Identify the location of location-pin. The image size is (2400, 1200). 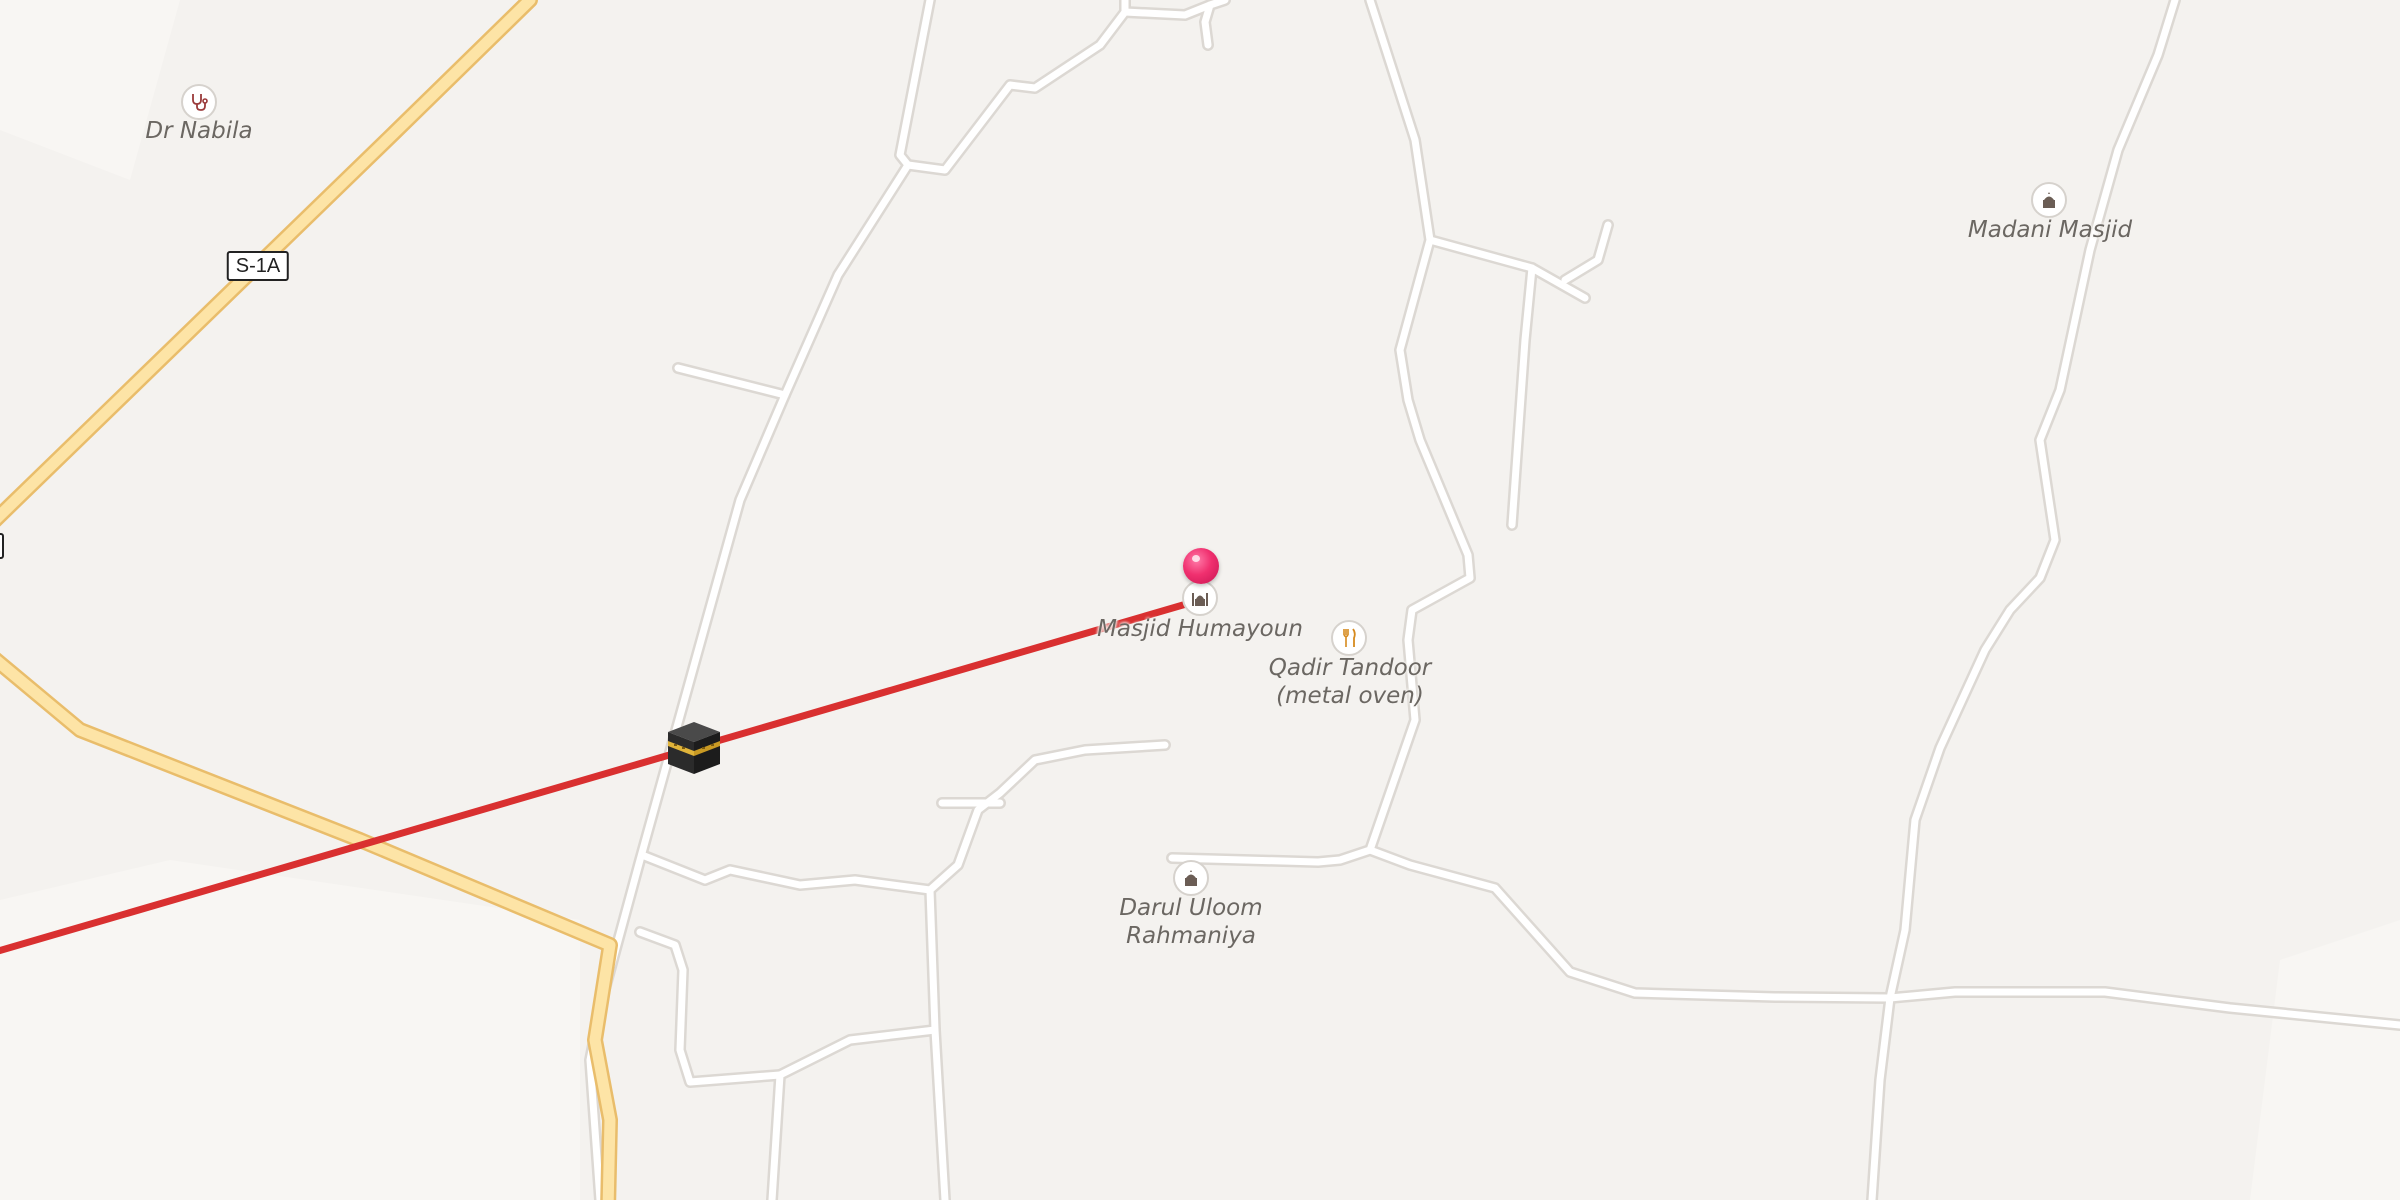
(1201, 566).